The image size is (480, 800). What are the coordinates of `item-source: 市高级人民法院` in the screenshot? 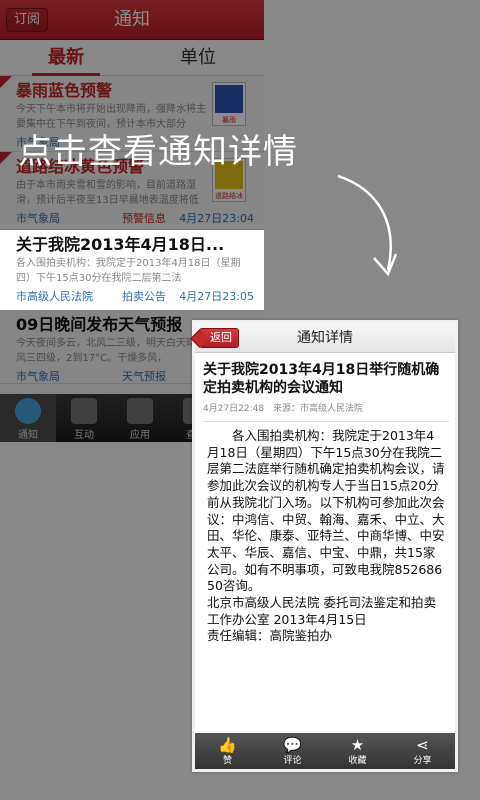 It's located at (54, 296).